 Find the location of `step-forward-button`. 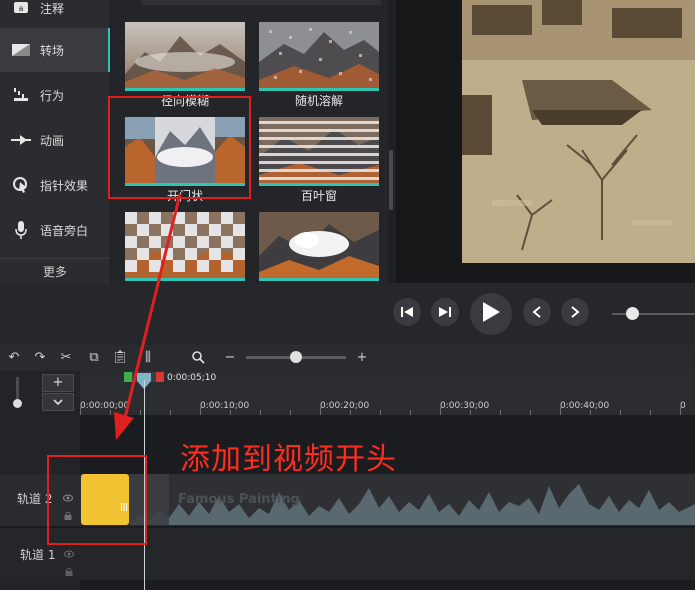

step-forward-button is located at coordinates (445, 312).